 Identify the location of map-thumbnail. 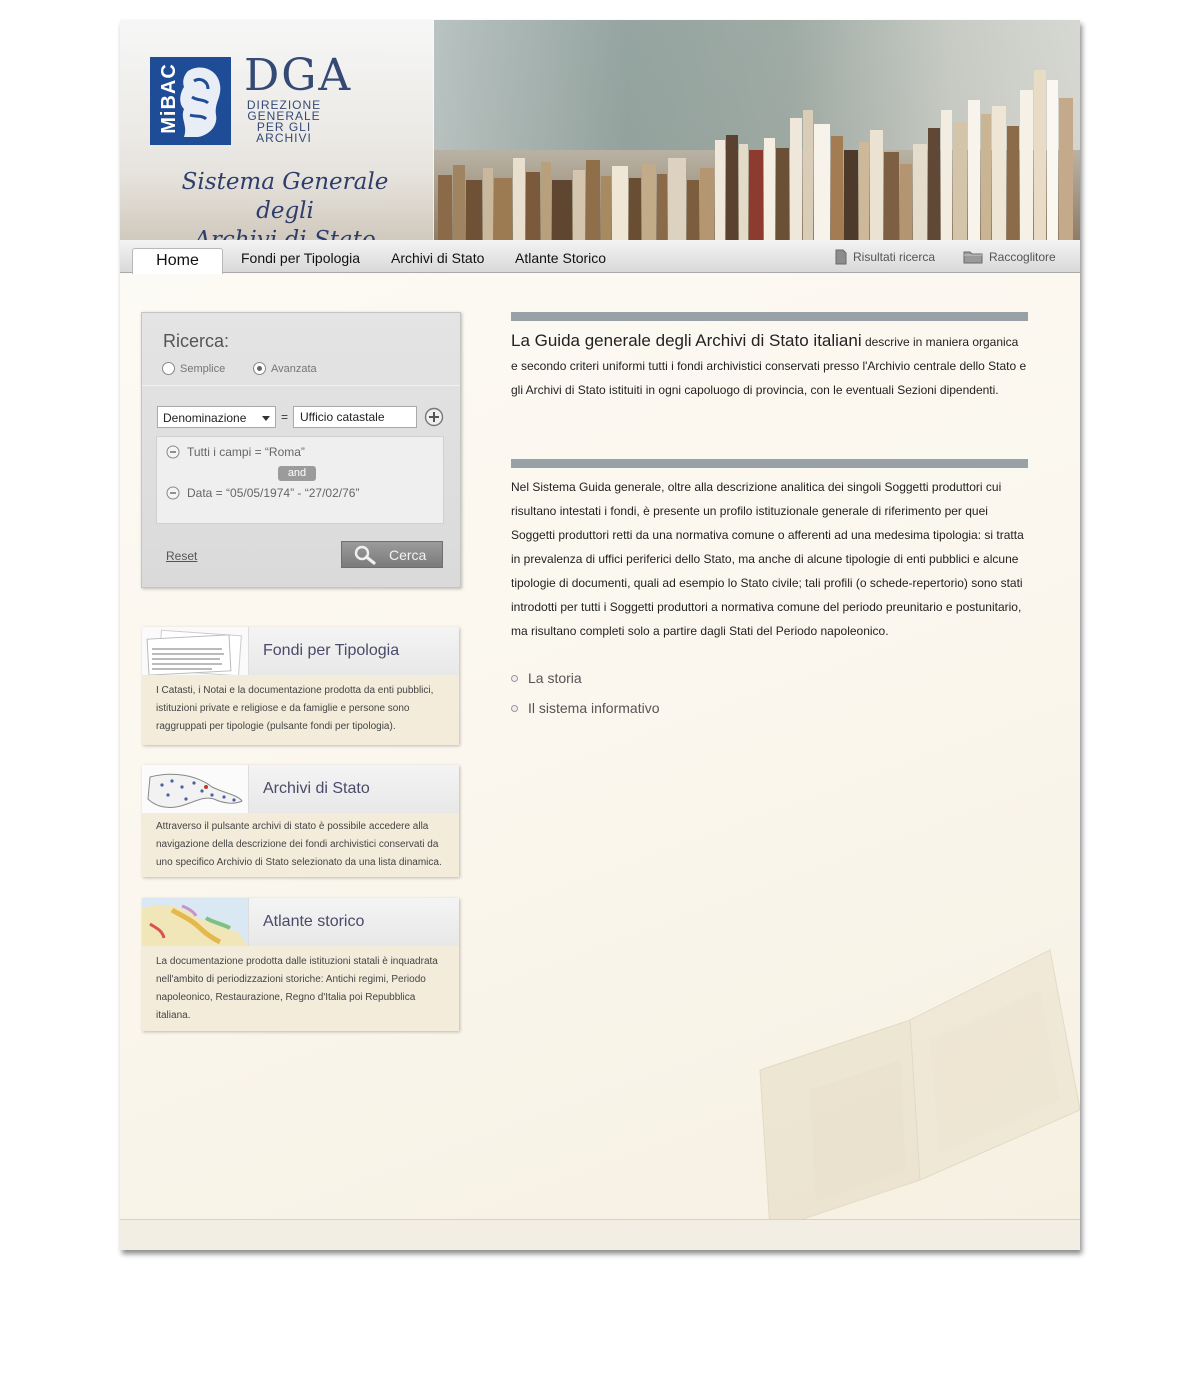
(195, 789).